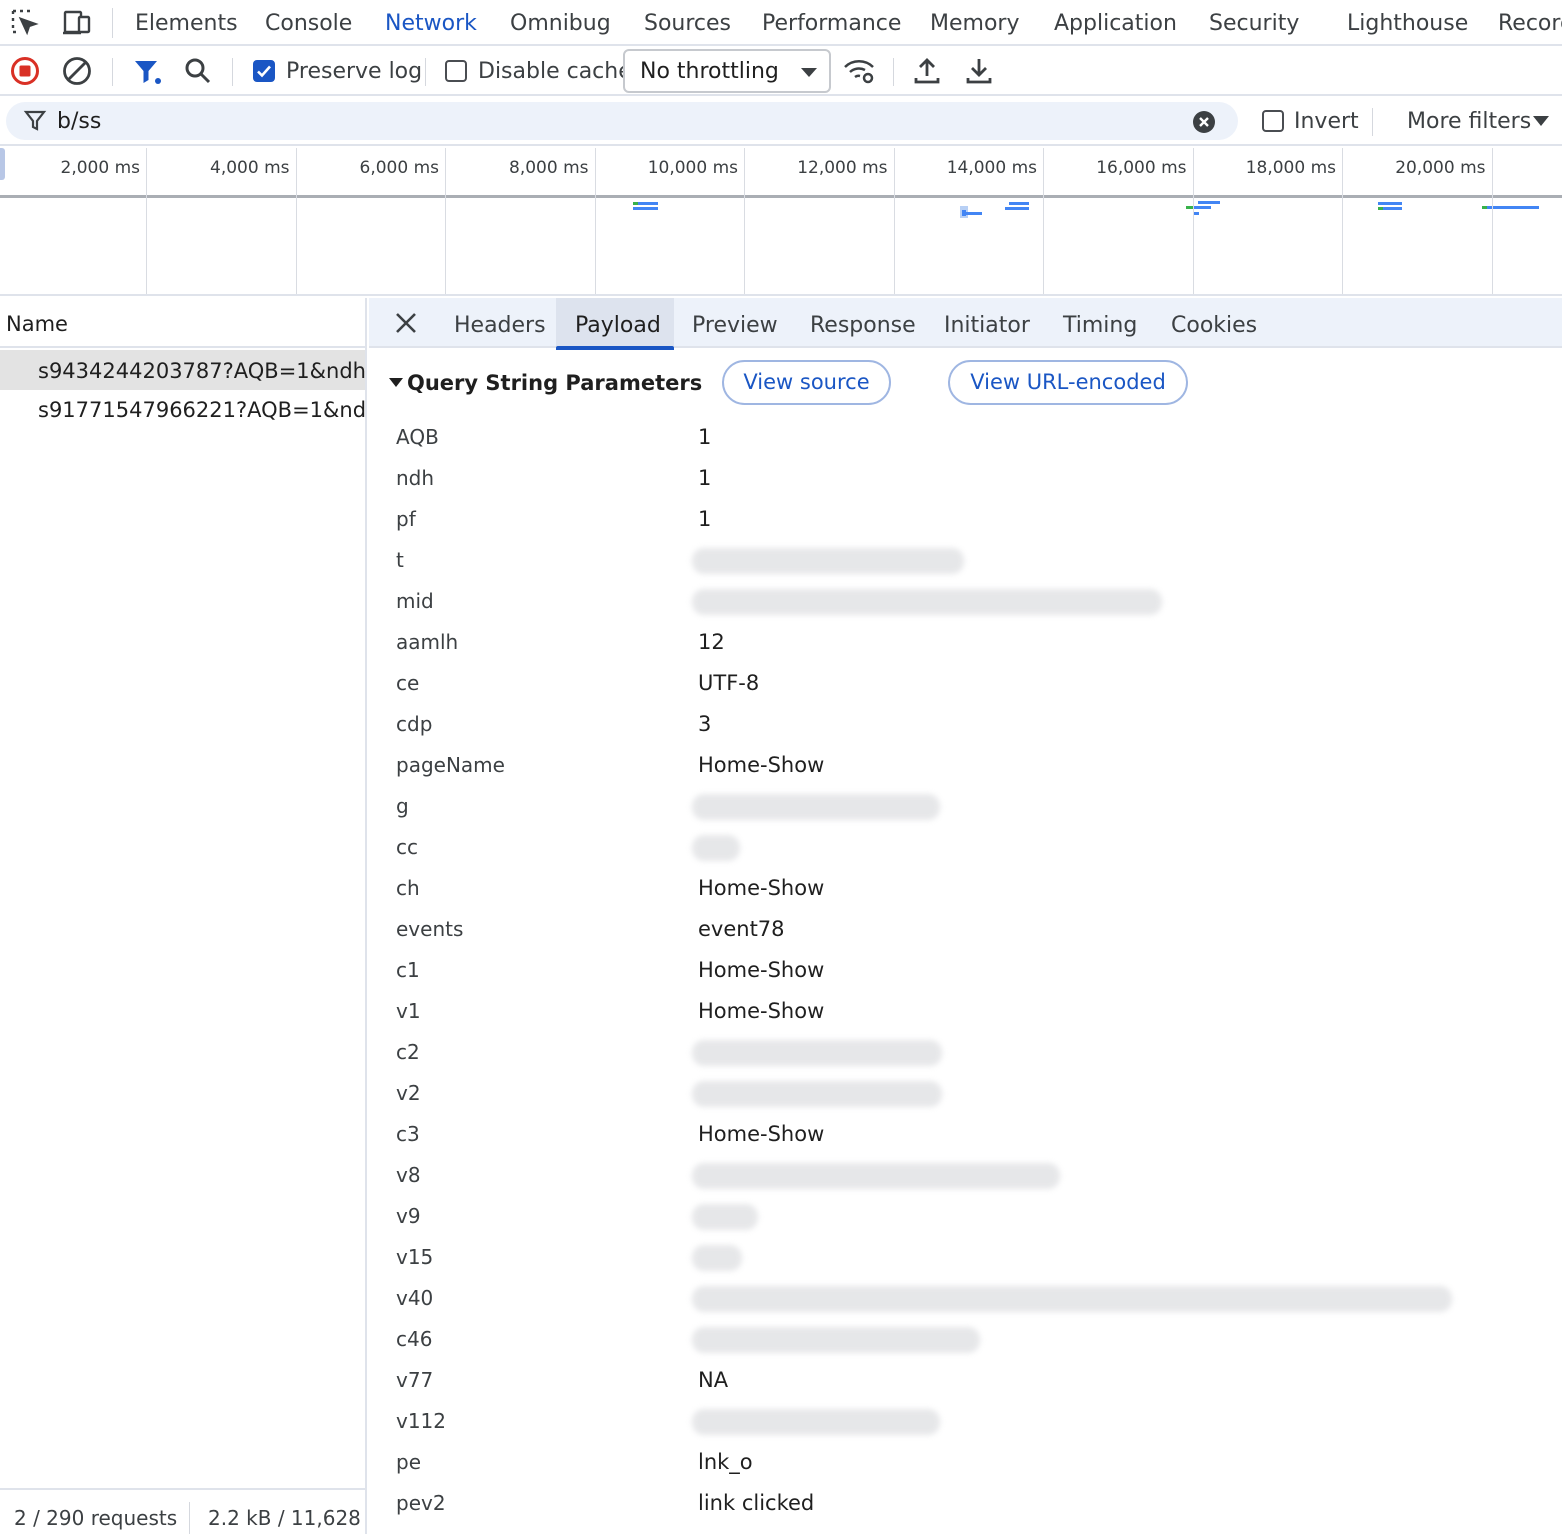  I want to click on name-column-header: Name, so click(182, 323).